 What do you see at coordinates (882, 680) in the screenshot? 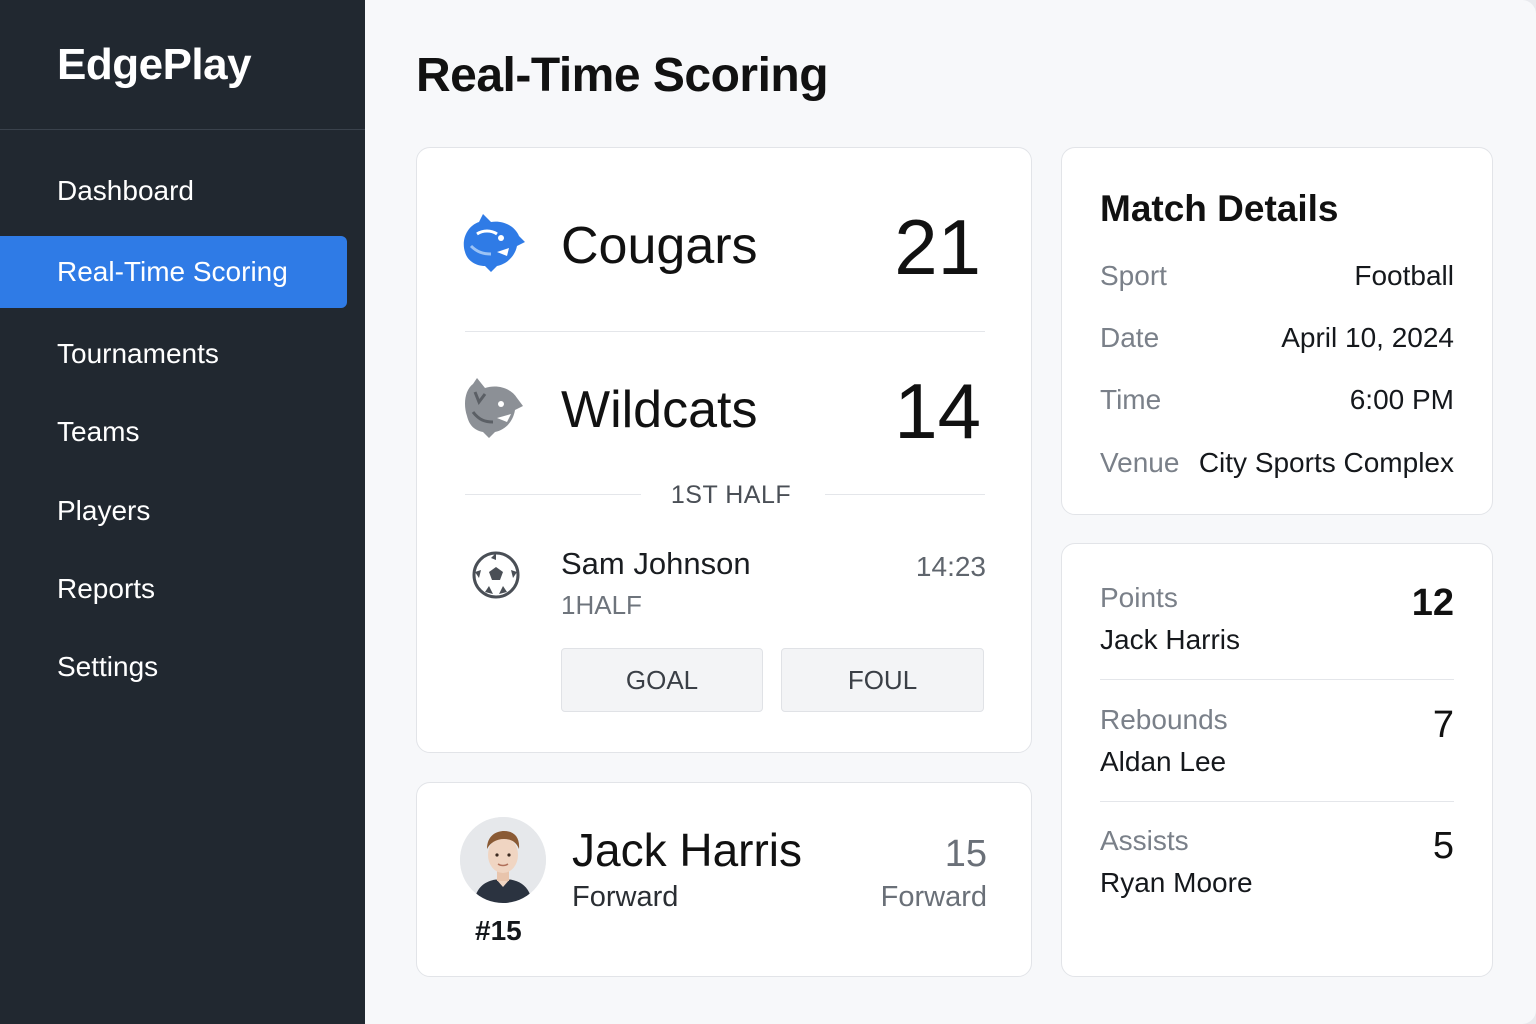
I see `foul-button: FOUL` at bounding box center [882, 680].